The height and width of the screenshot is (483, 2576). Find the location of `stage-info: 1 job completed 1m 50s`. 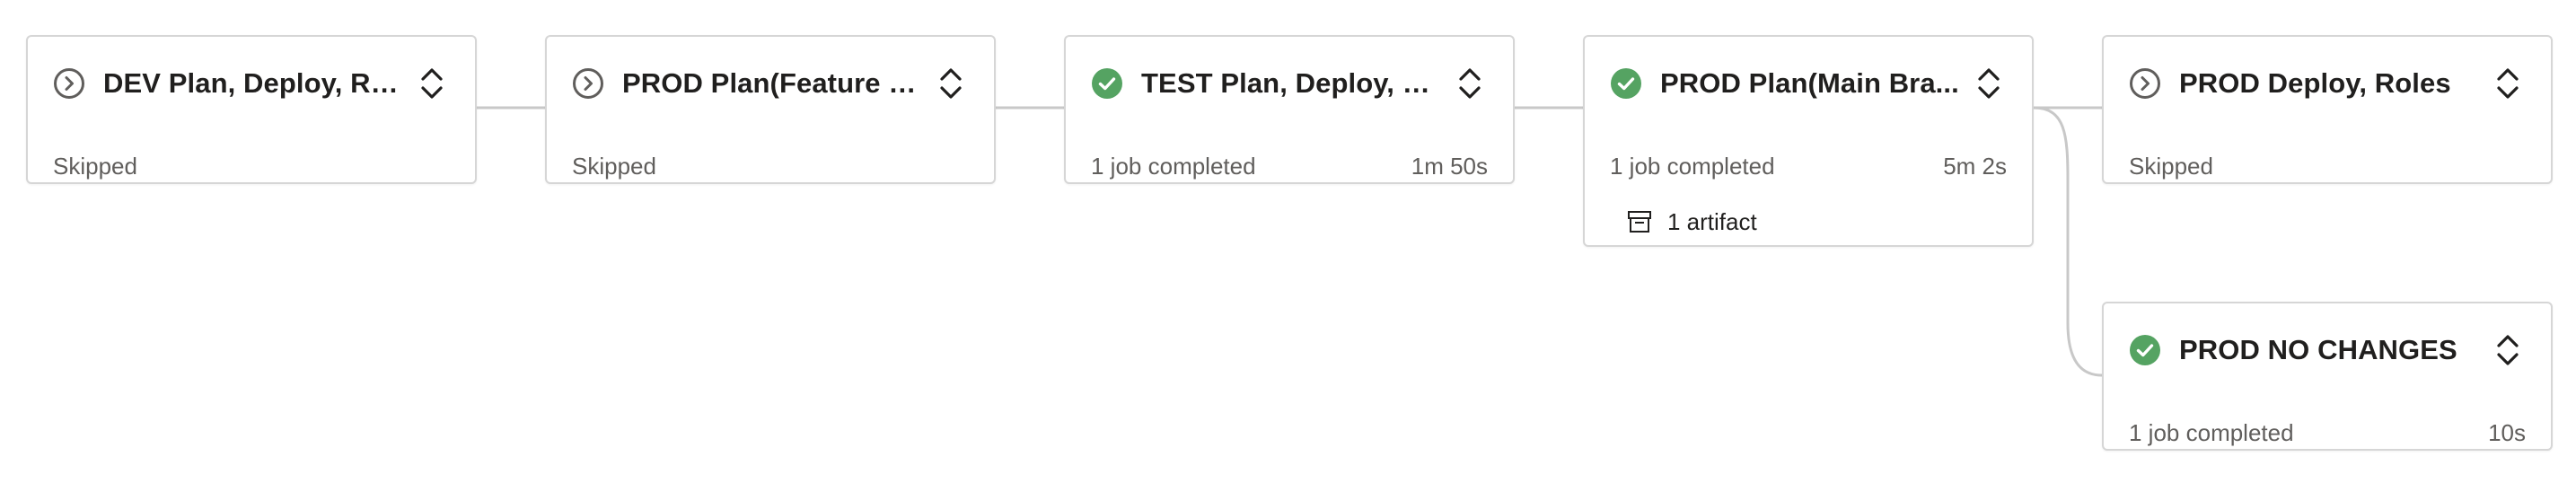

stage-info: 1 job completed 1m 50s is located at coordinates (1289, 166).